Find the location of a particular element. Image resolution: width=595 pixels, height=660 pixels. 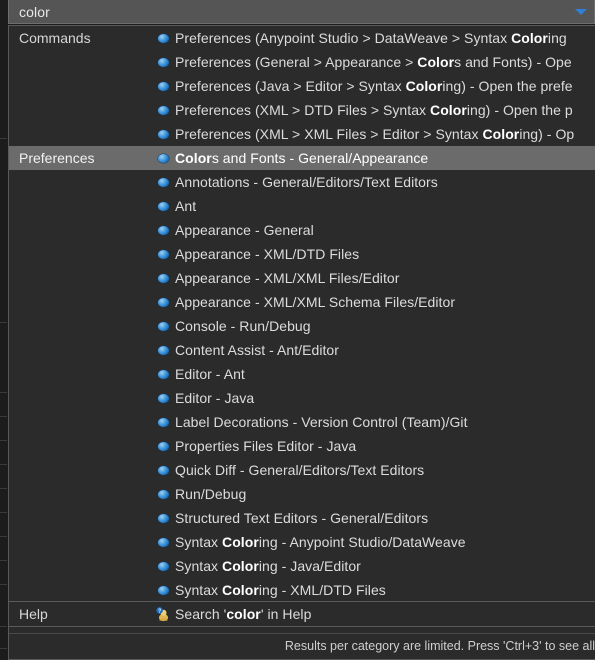

search-dropdown-button is located at coordinates (581, 12).